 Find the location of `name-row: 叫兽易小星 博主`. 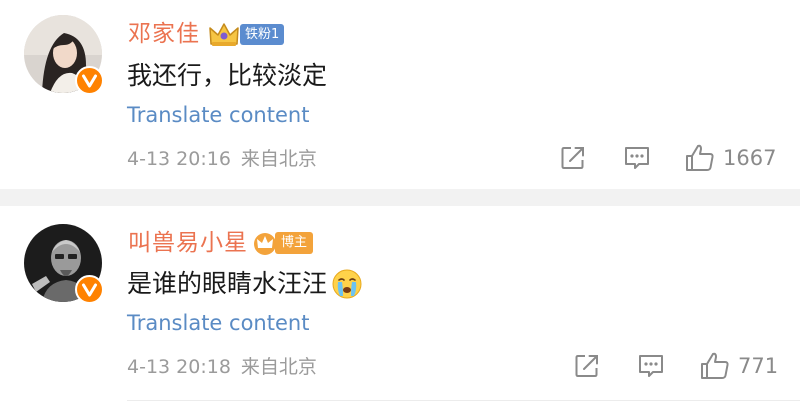

name-row: 叫兽易小星 博主 is located at coordinates (221, 243).